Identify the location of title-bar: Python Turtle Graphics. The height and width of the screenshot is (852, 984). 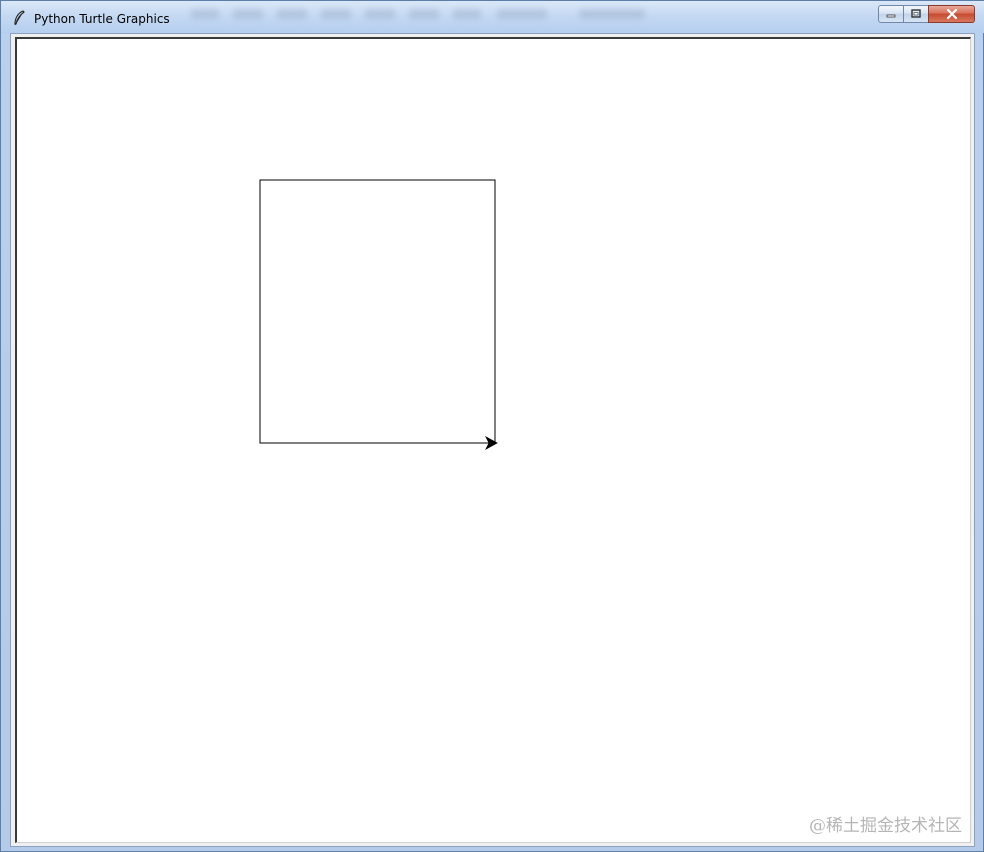
(492, 17).